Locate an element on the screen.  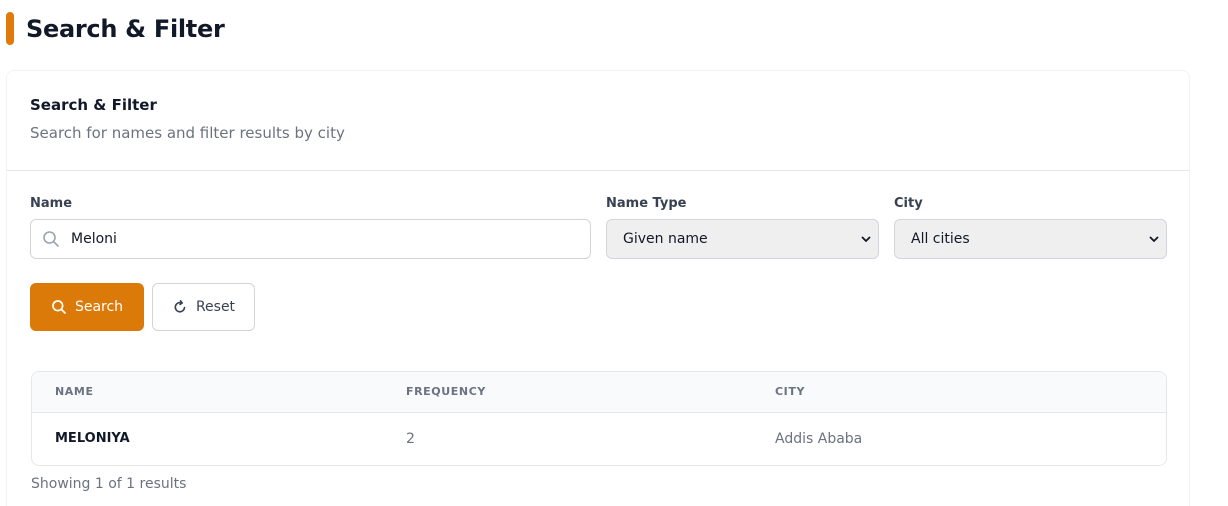
table-row: MELONIYA 2 Addis Ababa is located at coordinates (599, 439).